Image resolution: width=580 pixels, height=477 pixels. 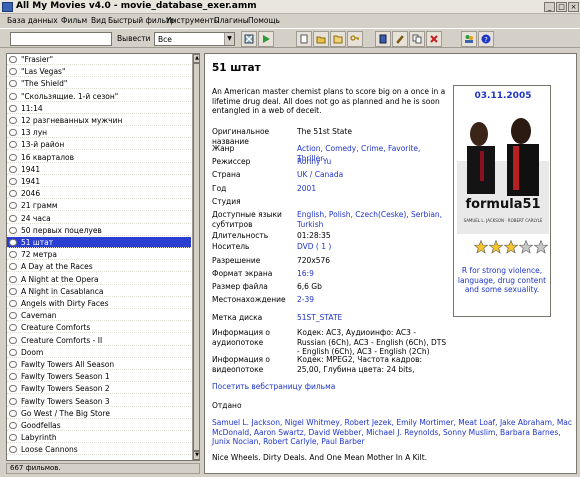 What do you see at coordinates (32, 20) in the screenshot?
I see `menu-database: База данных` at bounding box center [32, 20].